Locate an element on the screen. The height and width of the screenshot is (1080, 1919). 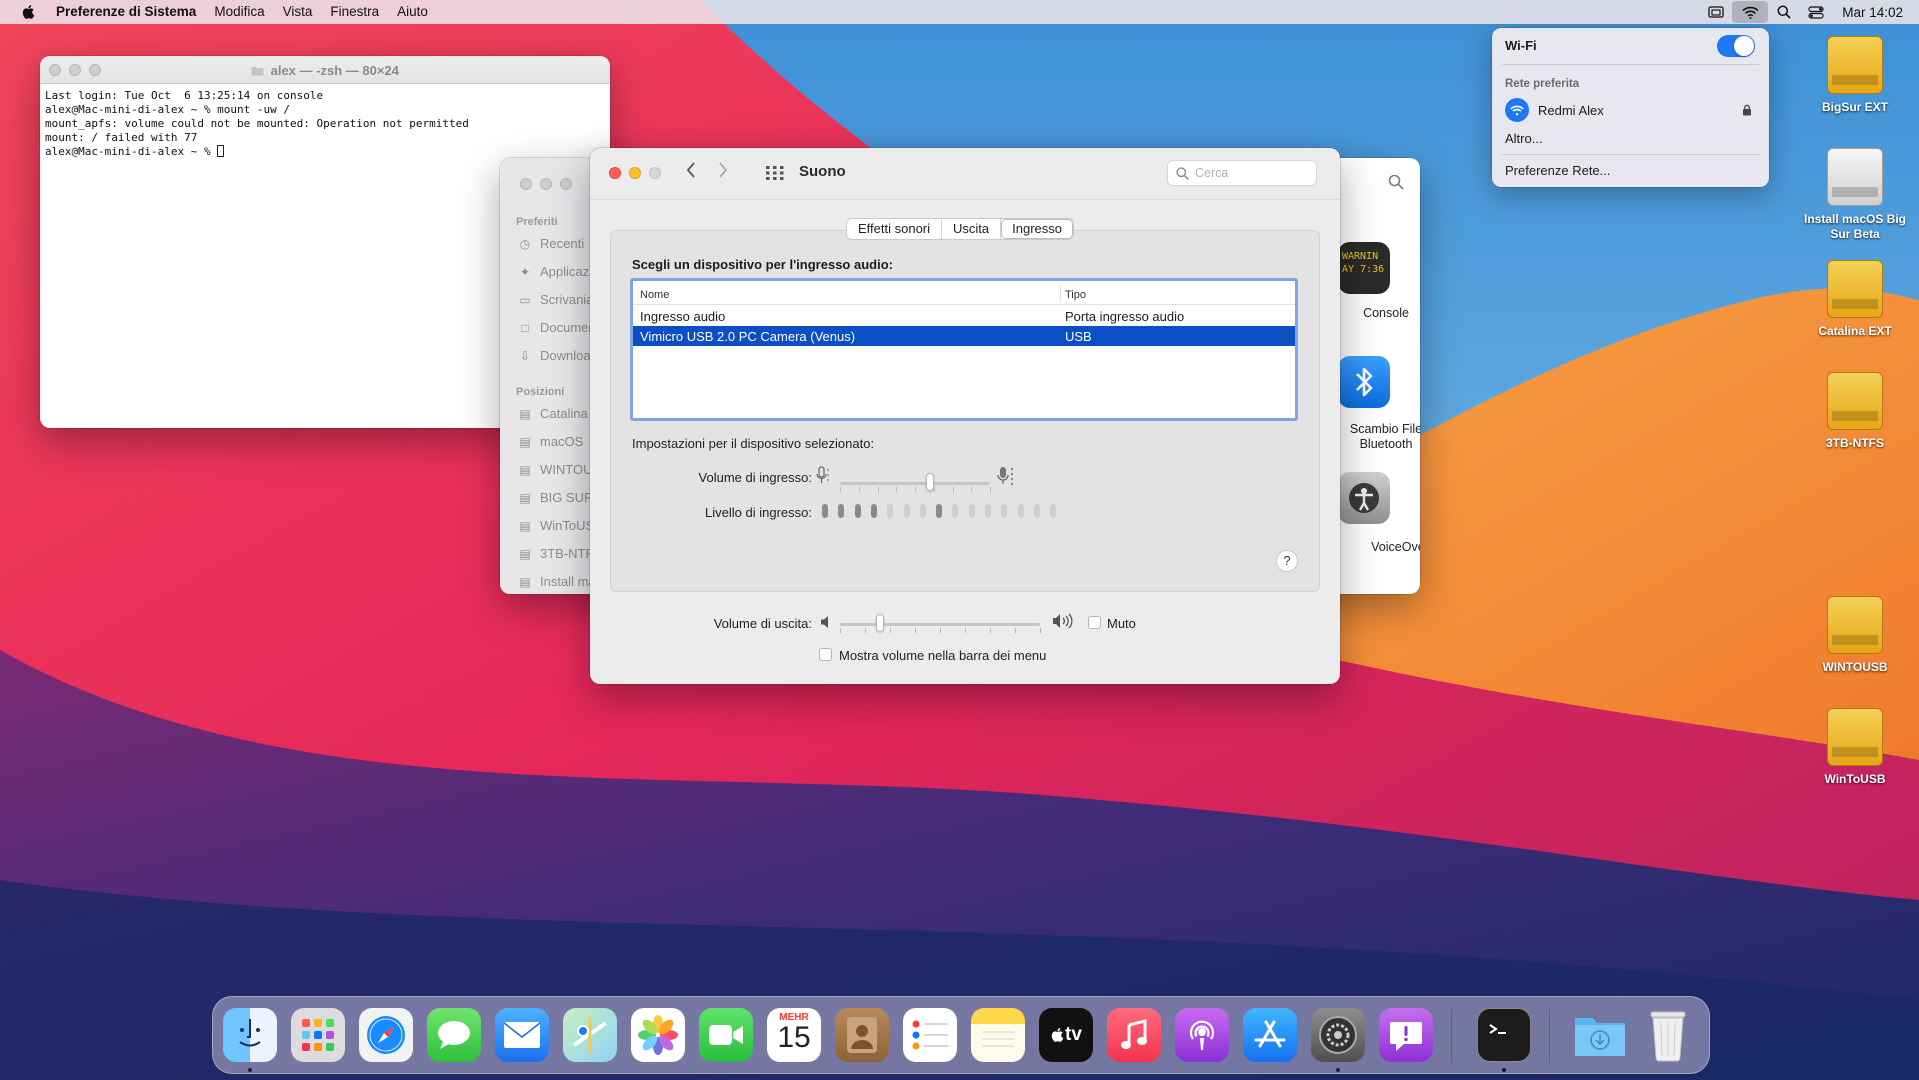
terminal-cursor is located at coordinates (221, 151).